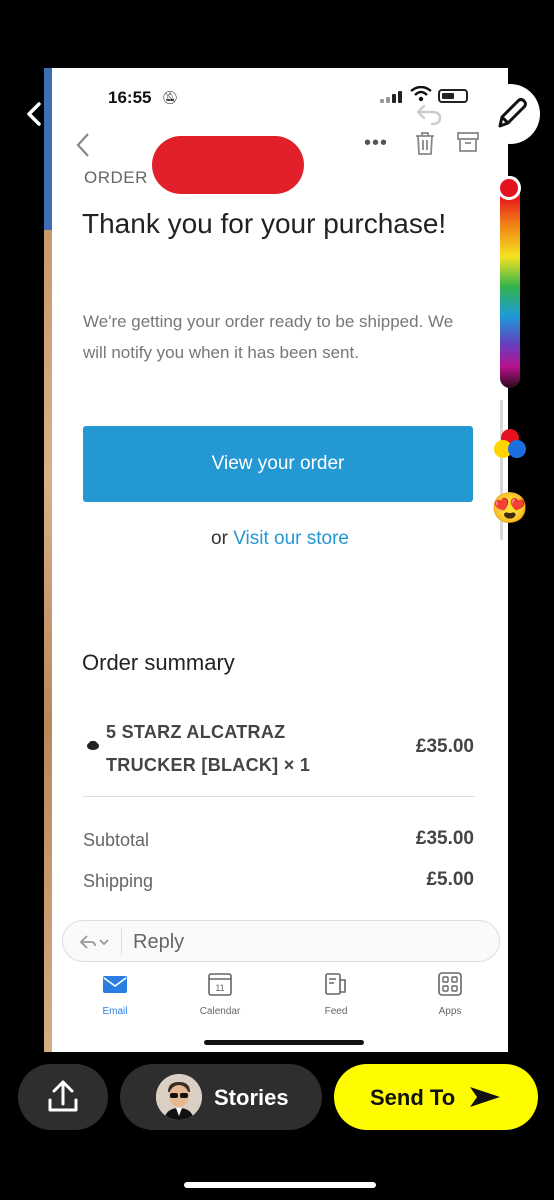 The image size is (554, 1200). What do you see at coordinates (130, 97) in the screenshot?
I see `status-time: 16:55` at bounding box center [130, 97].